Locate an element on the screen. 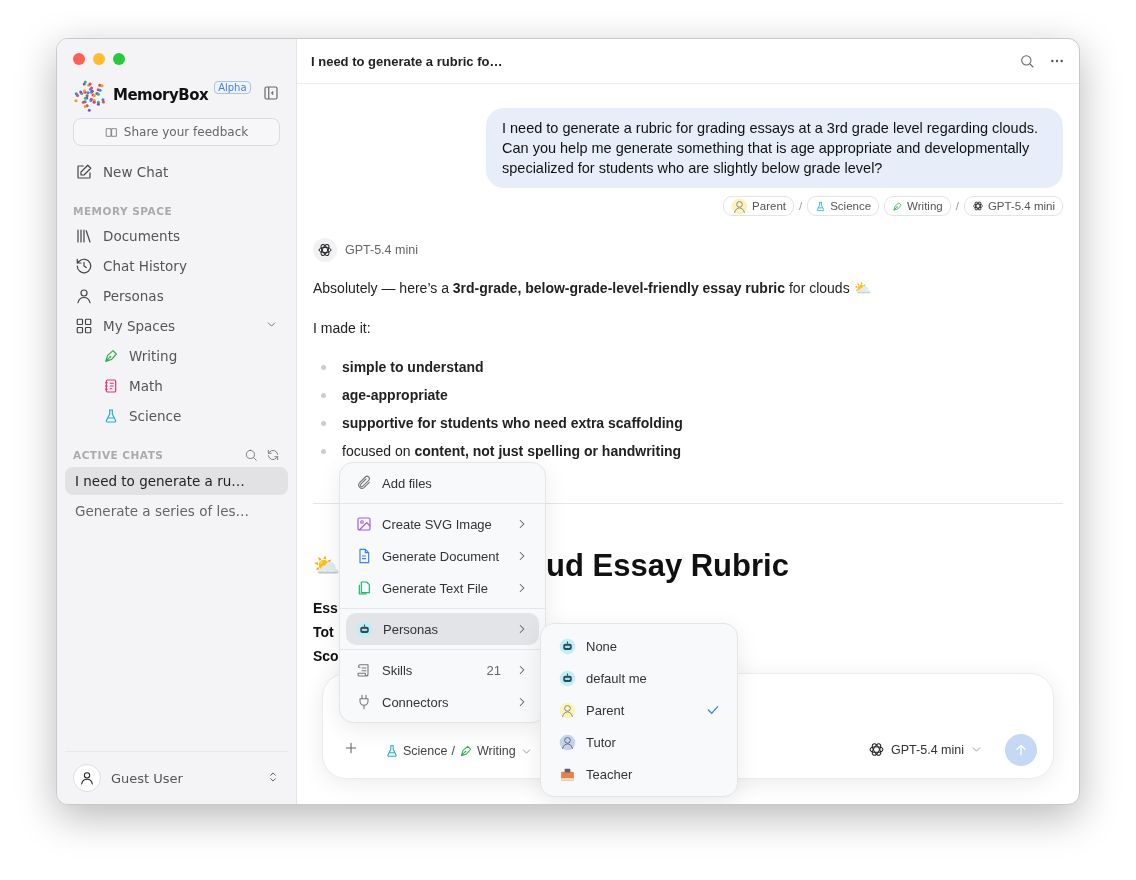 The image size is (1136, 880). answer-paragraph: Absolutely — here’s a 3rd-grade, below-grade-level-friendly essay rubric for clouds ⛅ is located at coordinates (592, 288).